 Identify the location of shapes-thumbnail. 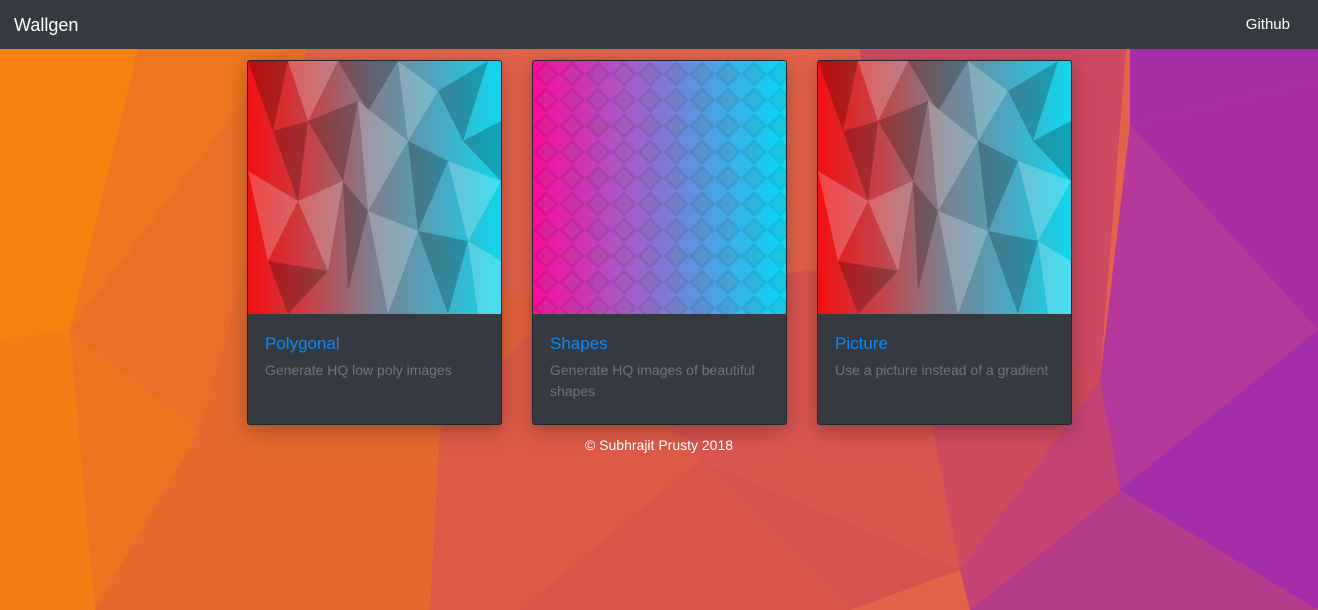
(659, 187).